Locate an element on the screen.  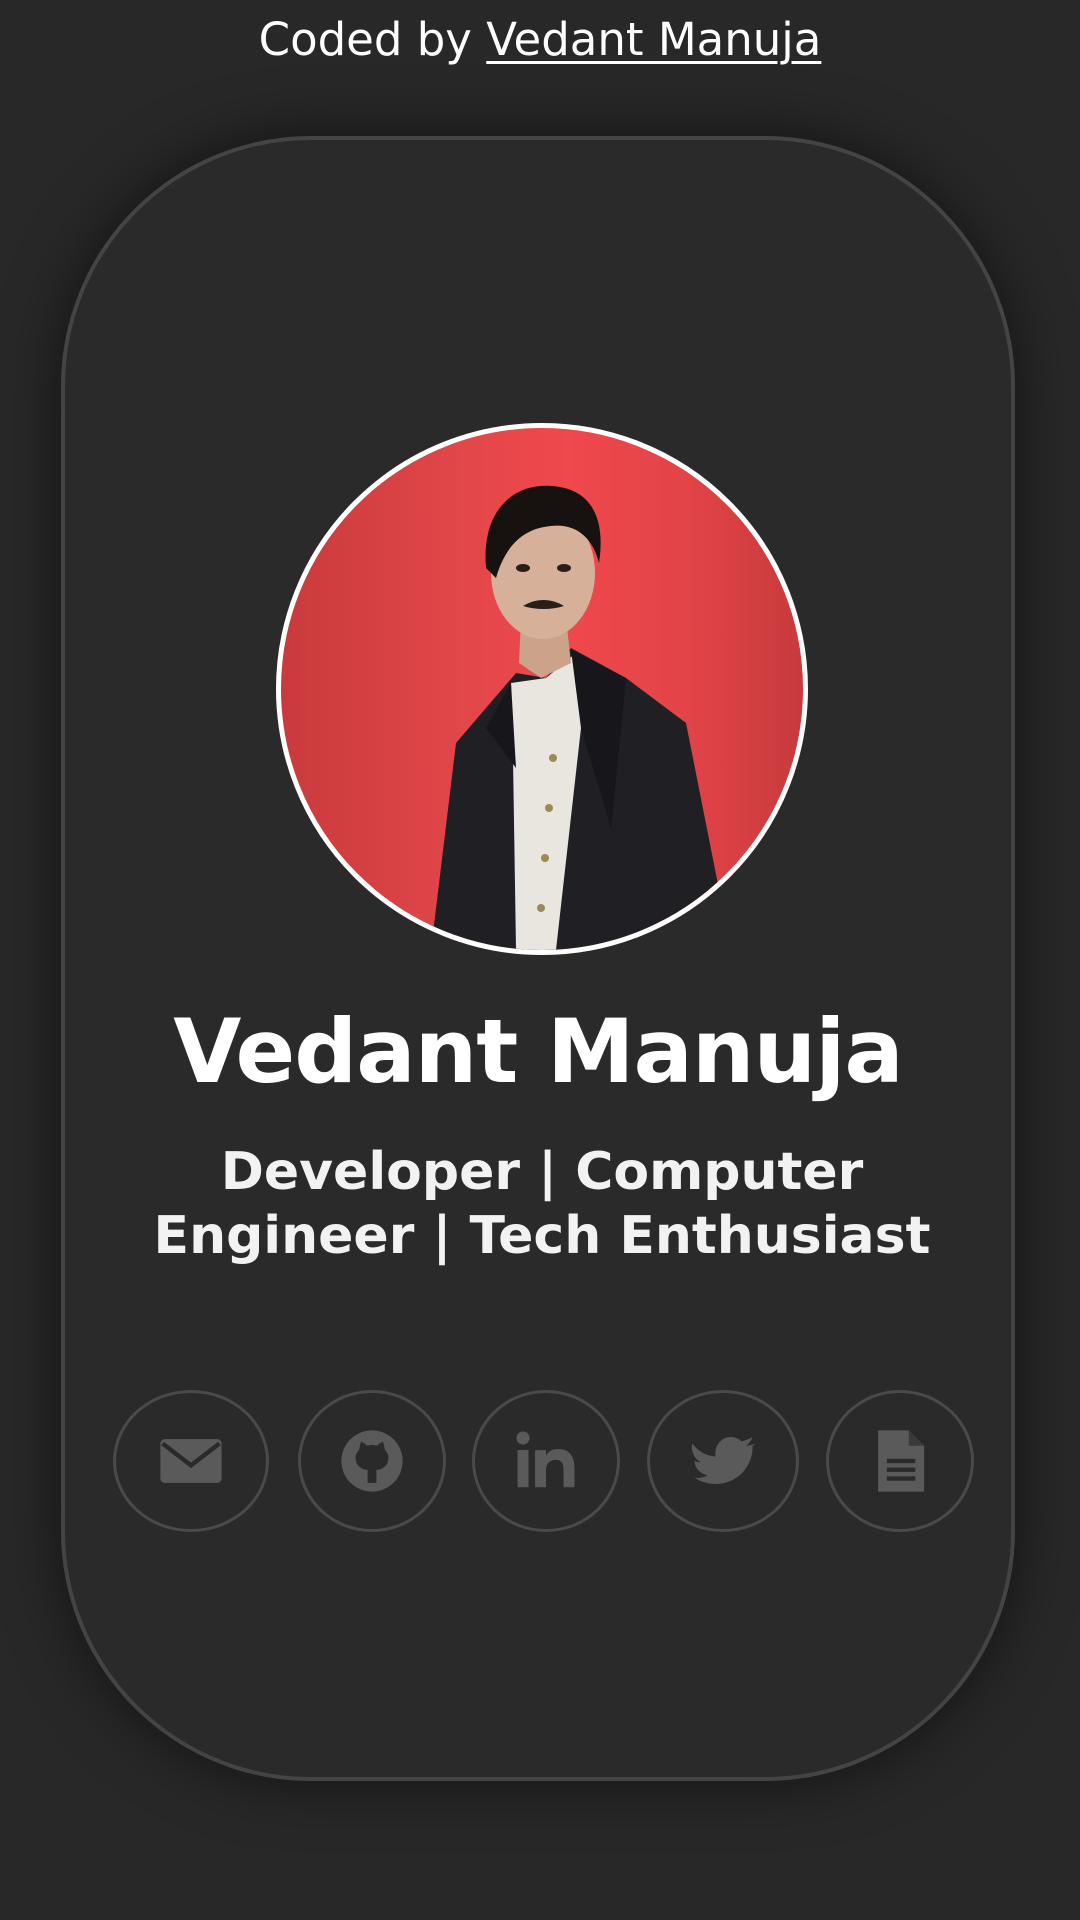
profile-photo is located at coordinates (581, 717).